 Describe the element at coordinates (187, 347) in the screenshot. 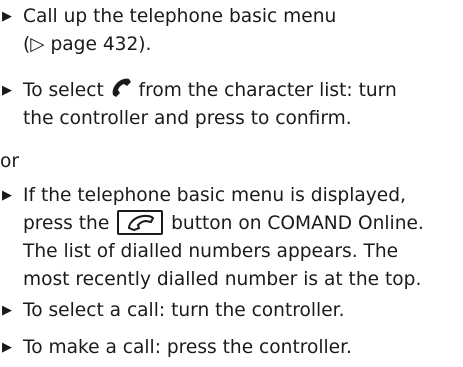

I see `step-5-line-1: To make a call: press the controller.` at that location.